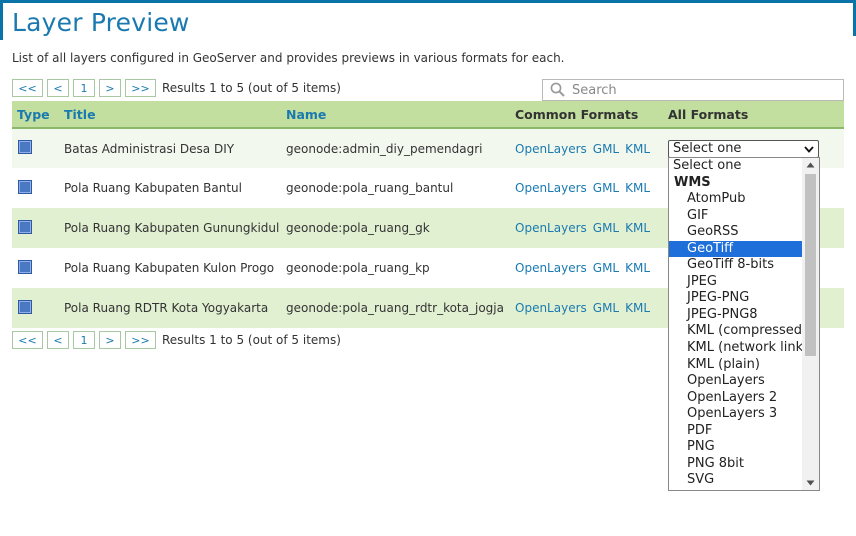  Describe the element at coordinates (358, 268) in the screenshot. I see `layer-name: geonode:pola_ruang_kp` at that location.